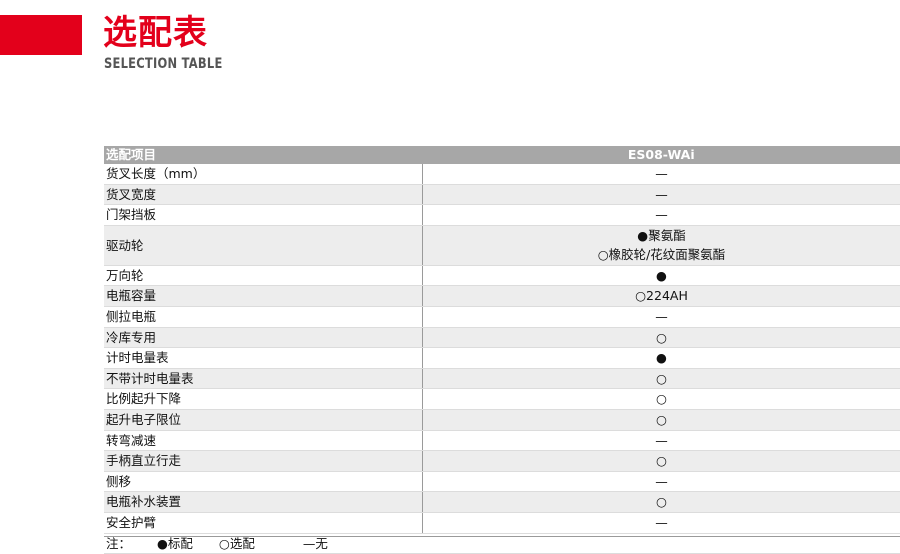  Describe the element at coordinates (263, 419) in the screenshot. I see `row-name: 起升电子限位` at that location.